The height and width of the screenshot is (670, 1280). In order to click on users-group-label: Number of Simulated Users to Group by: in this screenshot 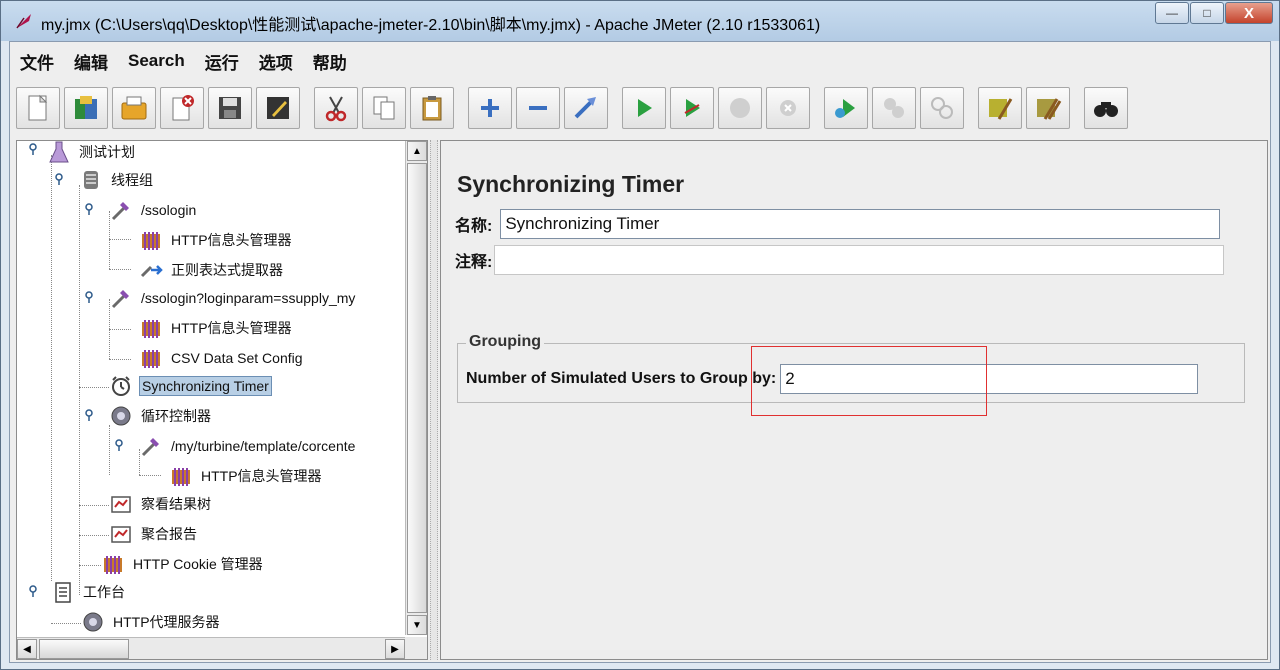, I will do `click(621, 378)`.